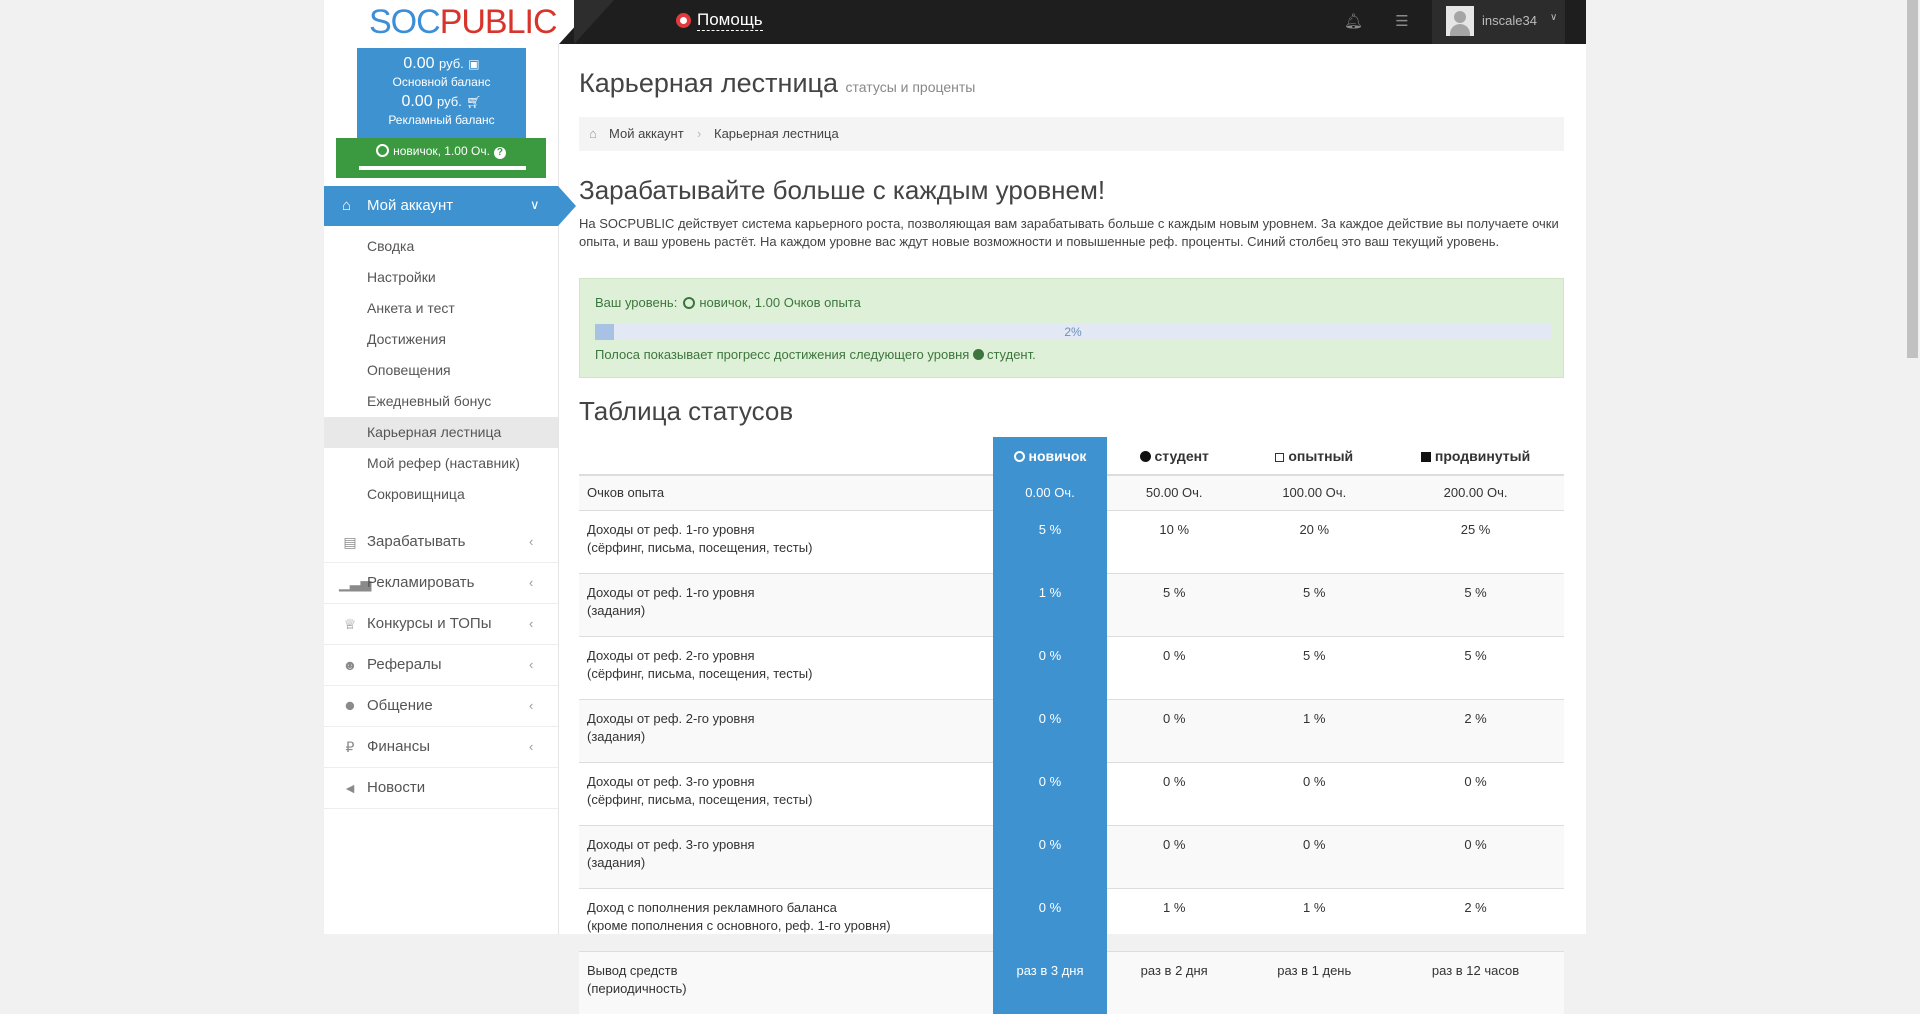 Image resolution: width=1920 pixels, height=1014 pixels. Describe the element at coordinates (786, 731) in the screenshot. I see `row-label: Доходы от реф. 2-го уровня(задания)` at that location.